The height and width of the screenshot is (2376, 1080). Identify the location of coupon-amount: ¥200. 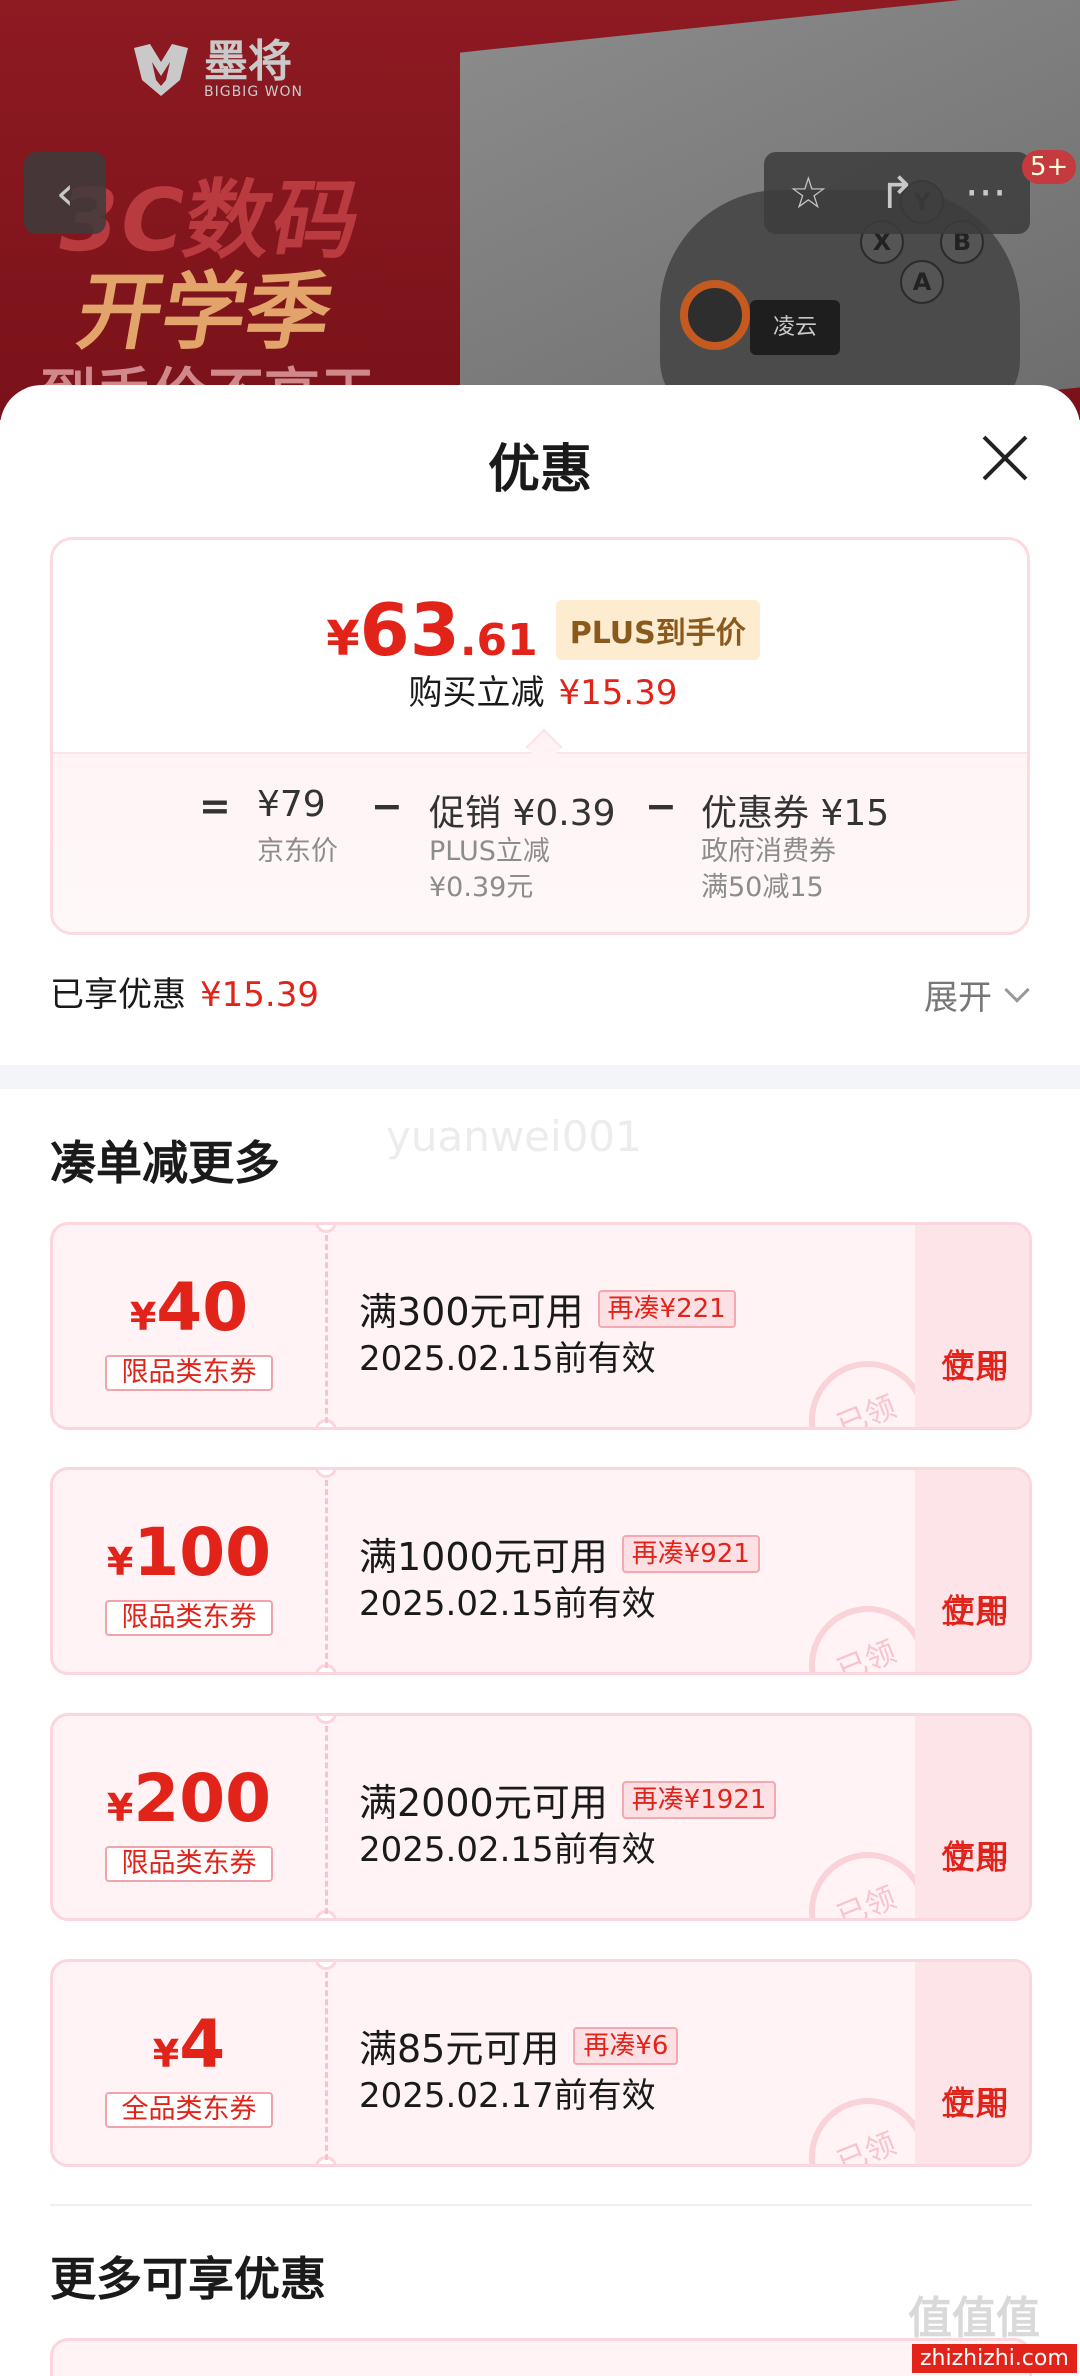
(189, 1798).